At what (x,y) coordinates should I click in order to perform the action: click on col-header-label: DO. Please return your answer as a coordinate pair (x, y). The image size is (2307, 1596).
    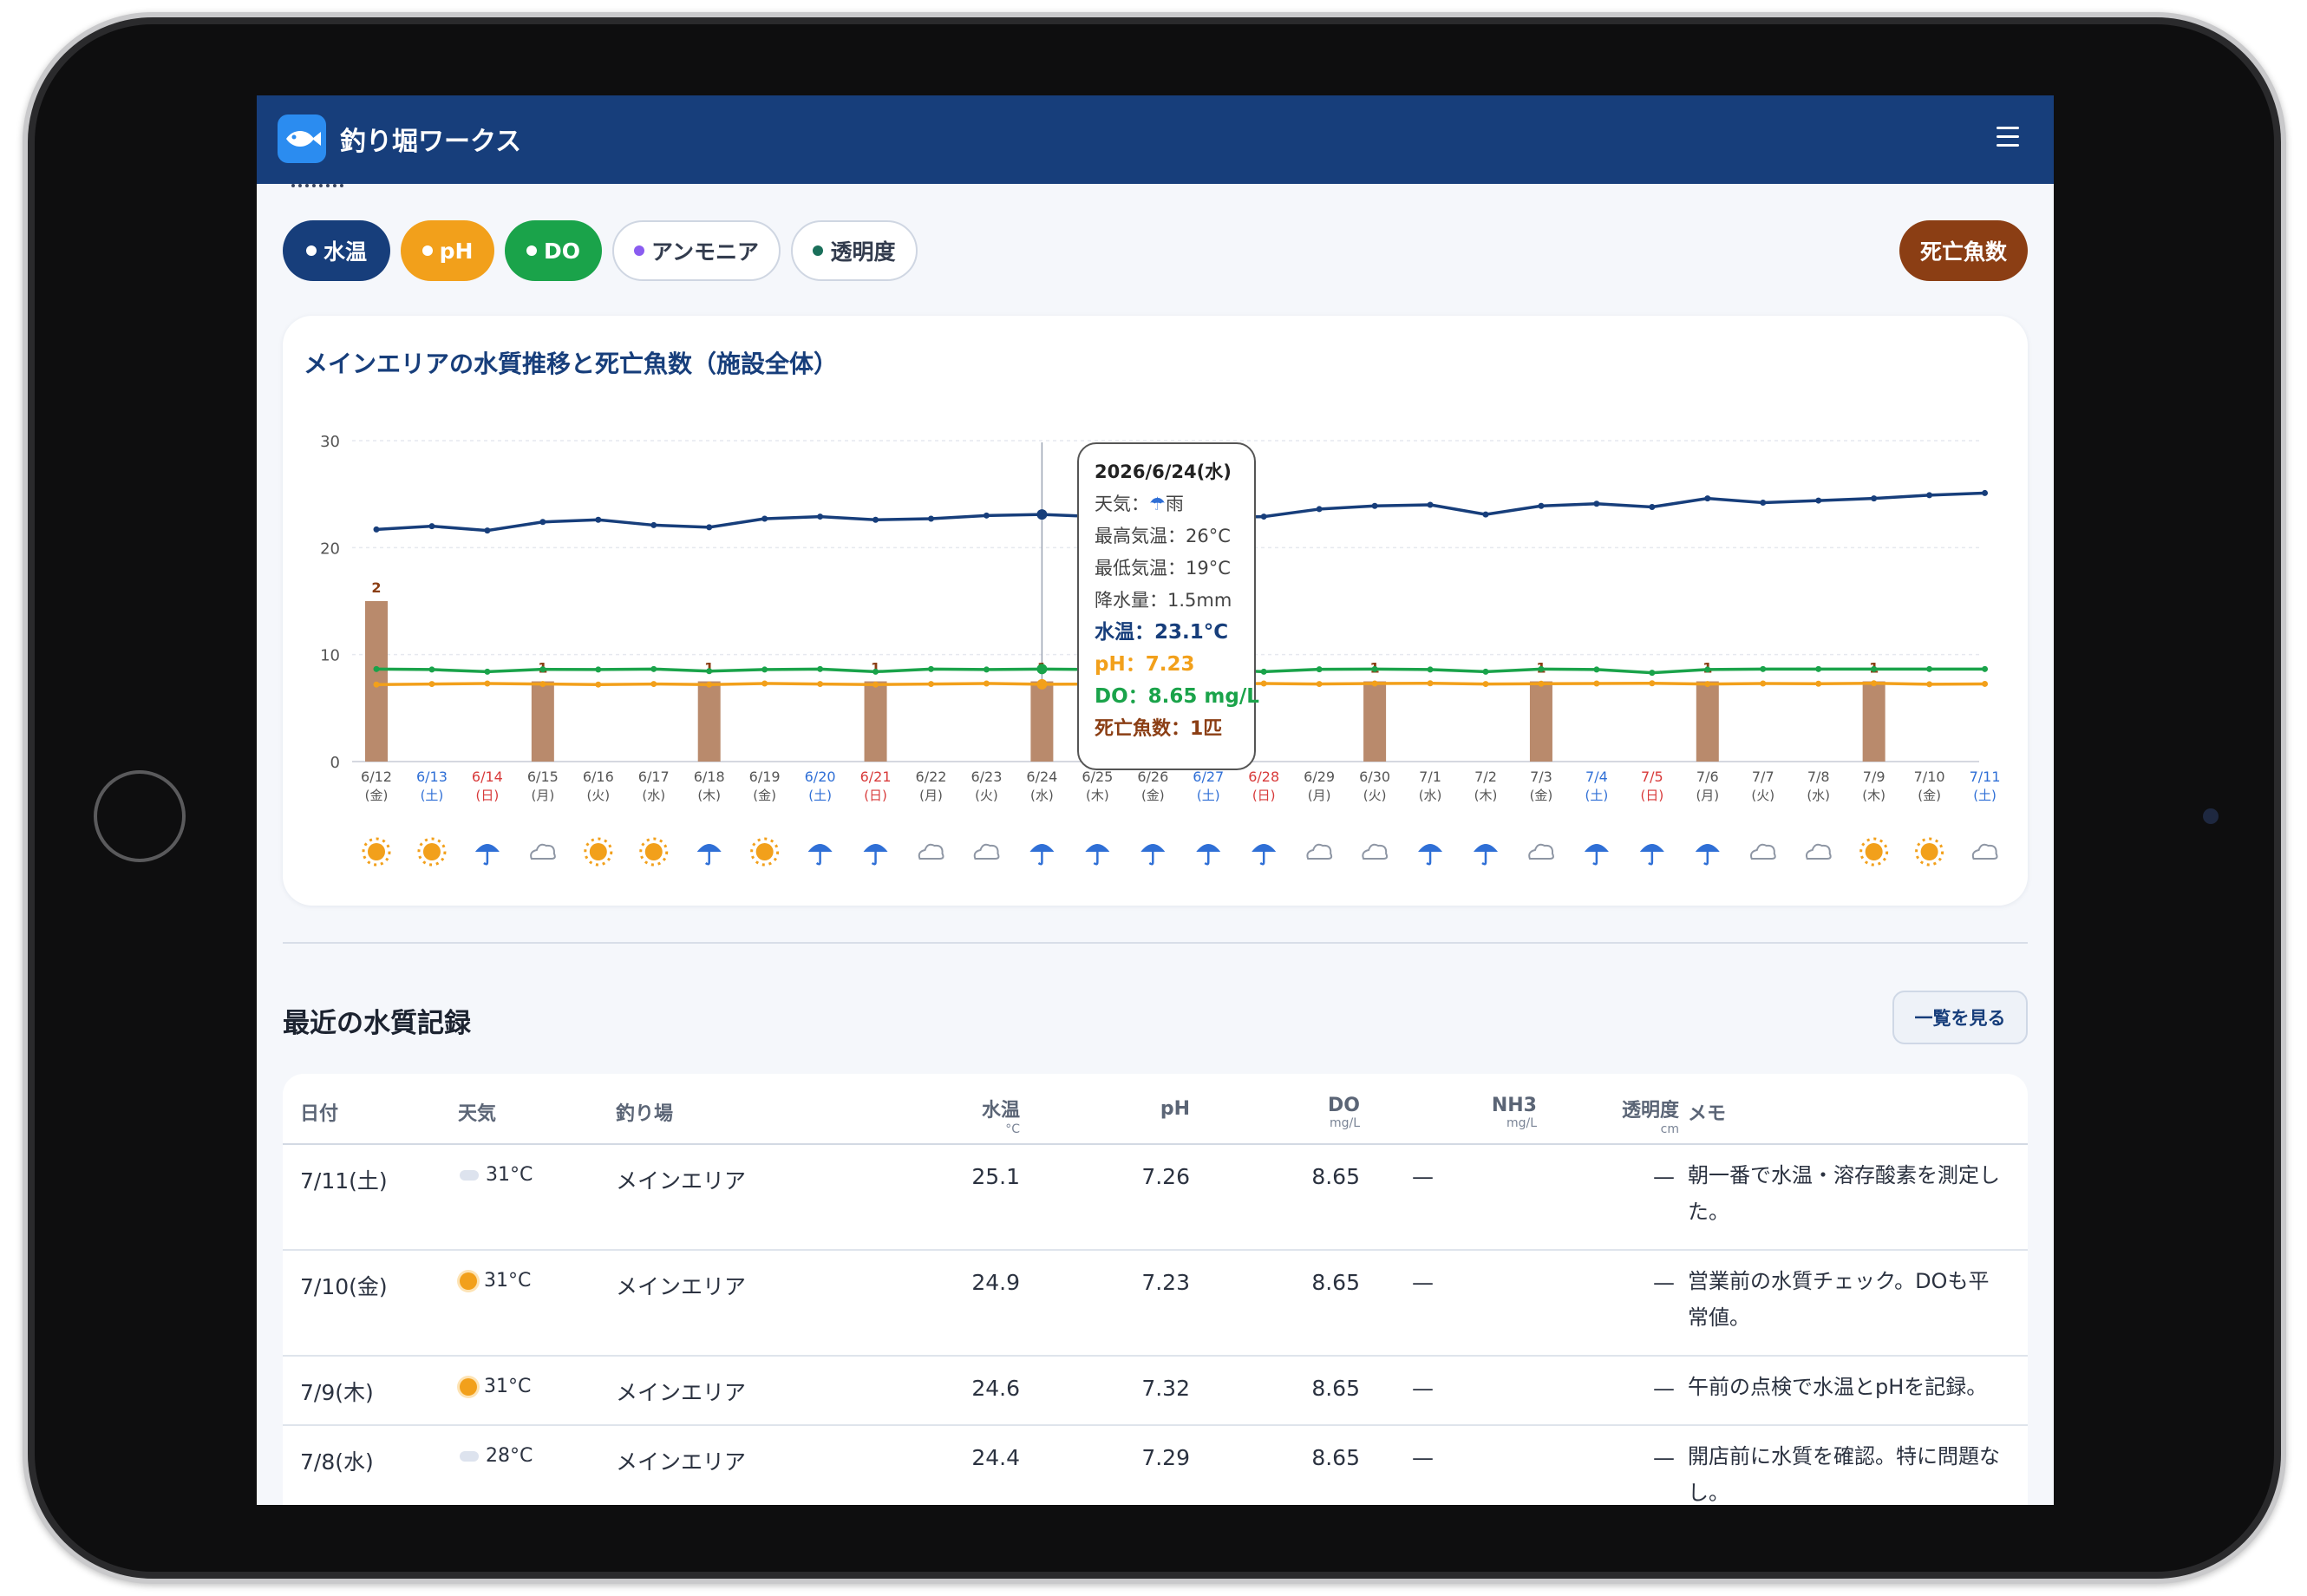
    Looking at the image, I should click on (1344, 1105).